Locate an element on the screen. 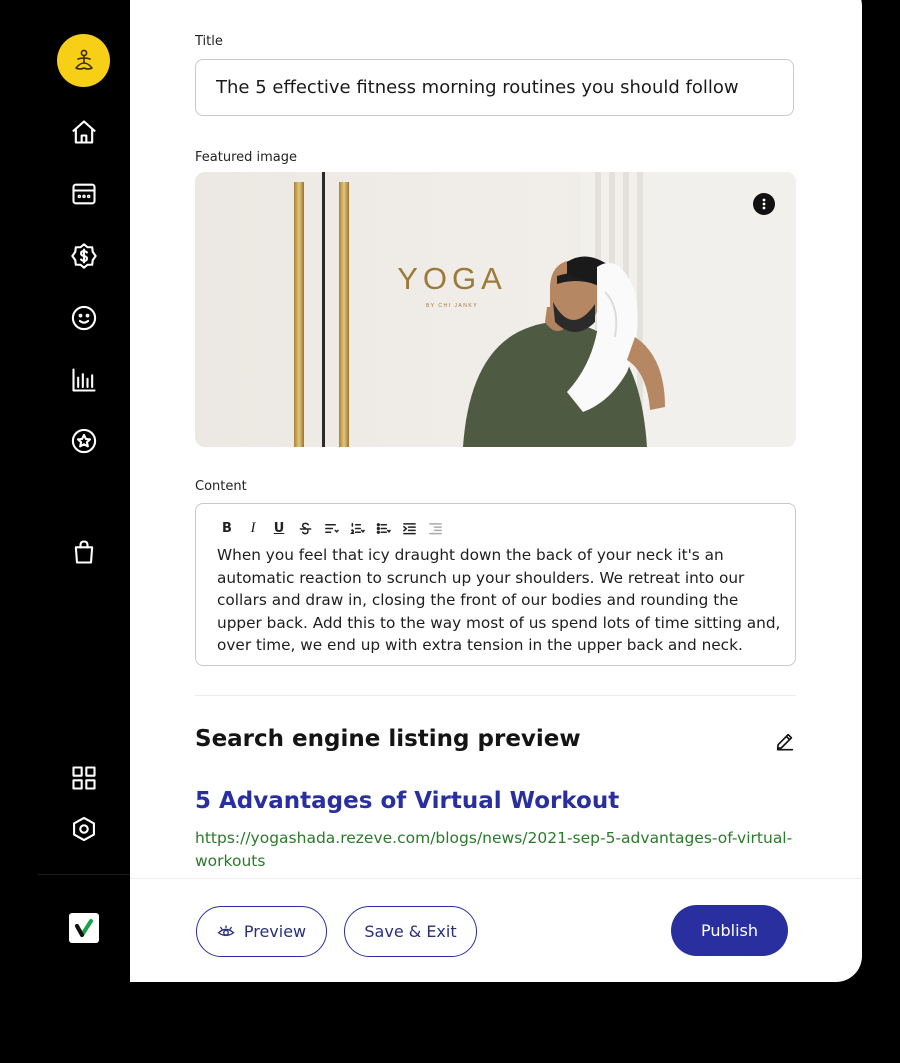 The width and height of the screenshot is (900, 1063). publish-button: Publish is located at coordinates (729, 930).